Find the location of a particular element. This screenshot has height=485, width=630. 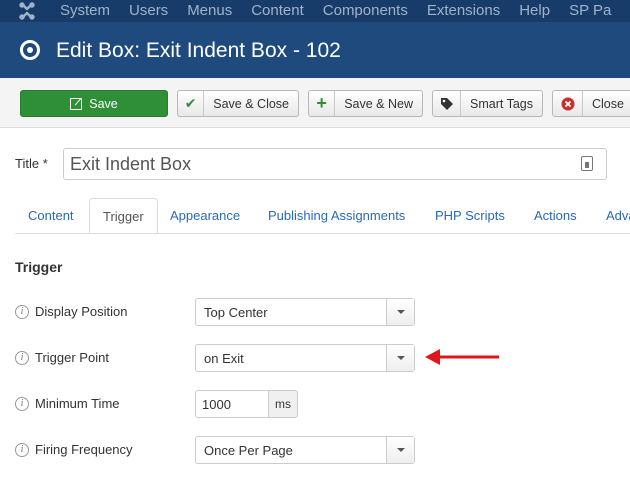

tab-advanced: Adva is located at coordinates (611, 215).